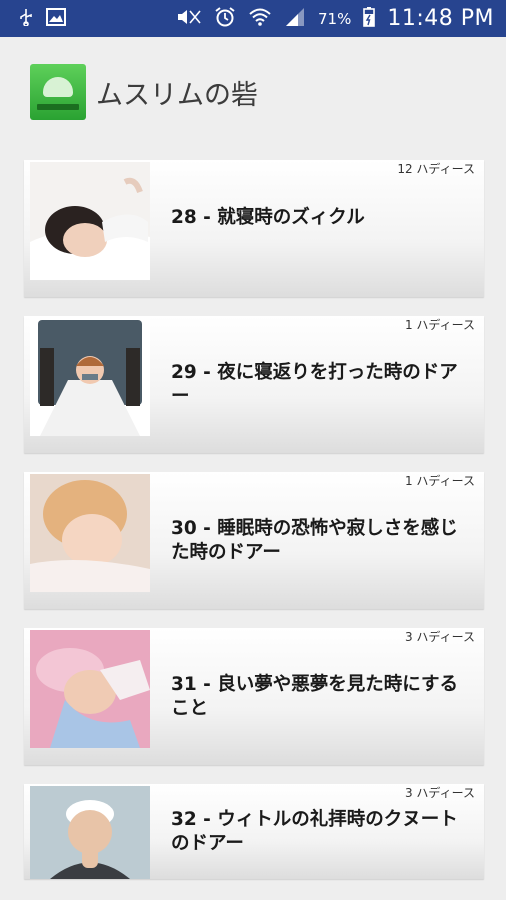  What do you see at coordinates (58, 92) in the screenshot?
I see `fortress-logo-icon` at bounding box center [58, 92].